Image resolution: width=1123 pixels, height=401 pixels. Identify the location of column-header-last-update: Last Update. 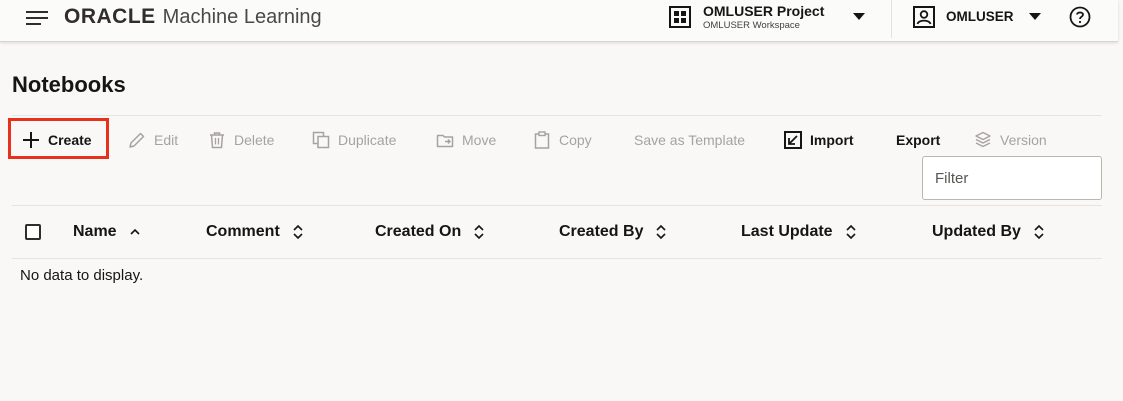
(799, 232).